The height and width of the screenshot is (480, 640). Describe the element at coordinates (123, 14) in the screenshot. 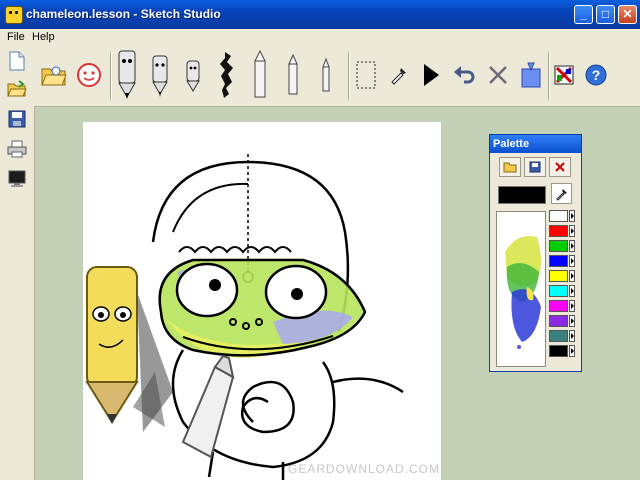

I see `window-title: chameleon.lesson - Sketch Studio` at that location.